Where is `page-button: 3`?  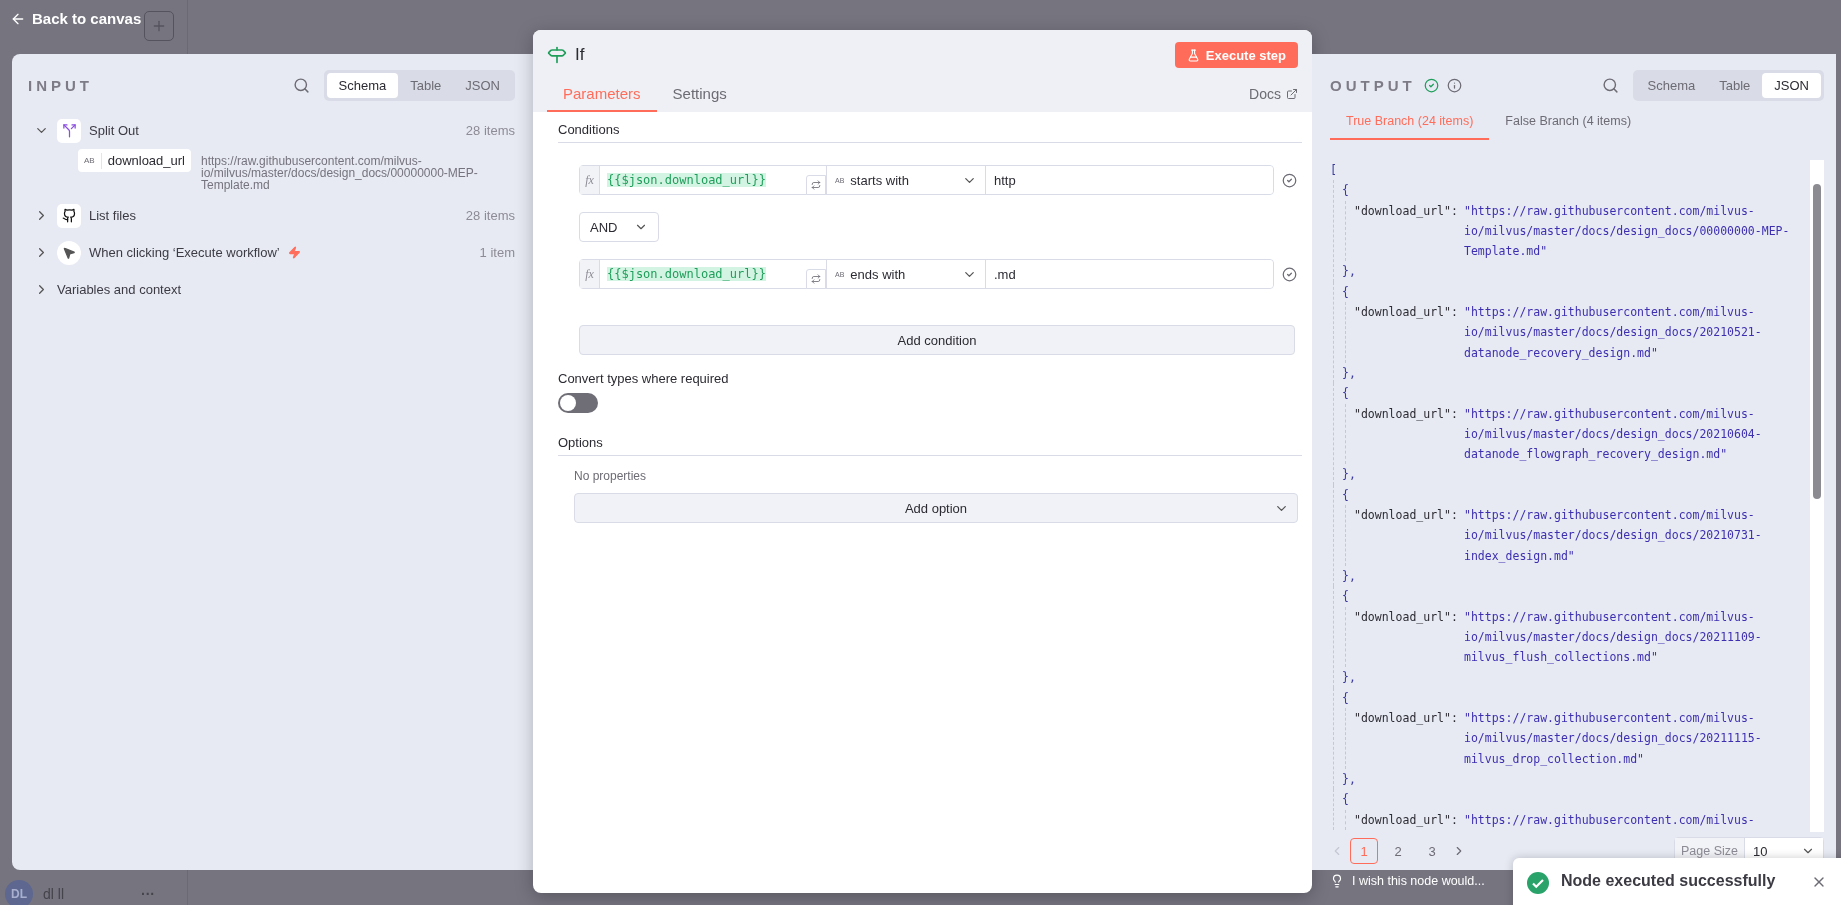
page-button: 3 is located at coordinates (1432, 851).